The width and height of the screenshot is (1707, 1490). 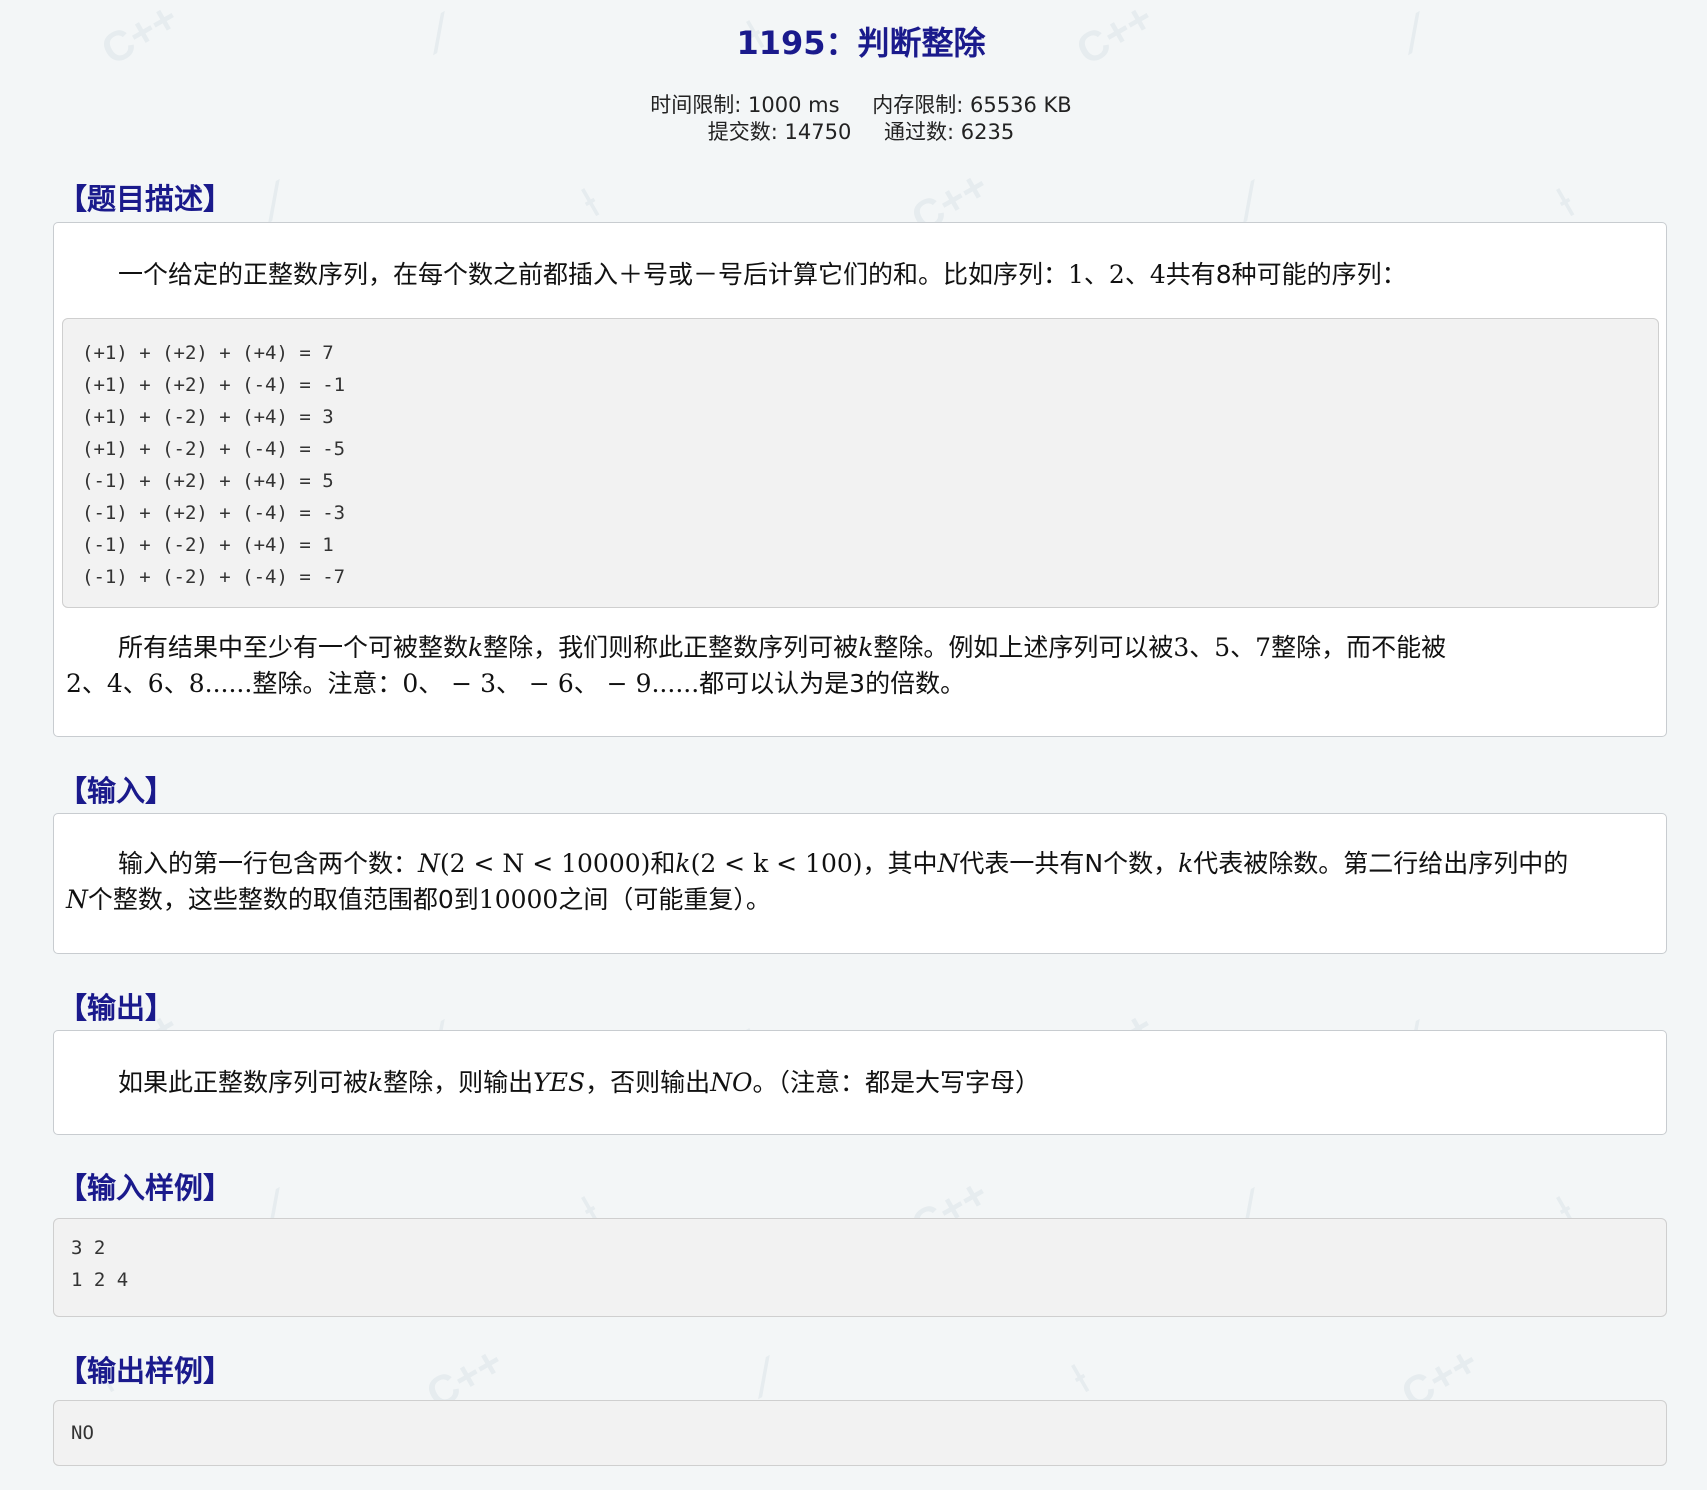 What do you see at coordinates (214, 449) in the screenshot?
I see `sequence-line: (+1) + (-2) + (-4) = -5` at bounding box center [214, 449].